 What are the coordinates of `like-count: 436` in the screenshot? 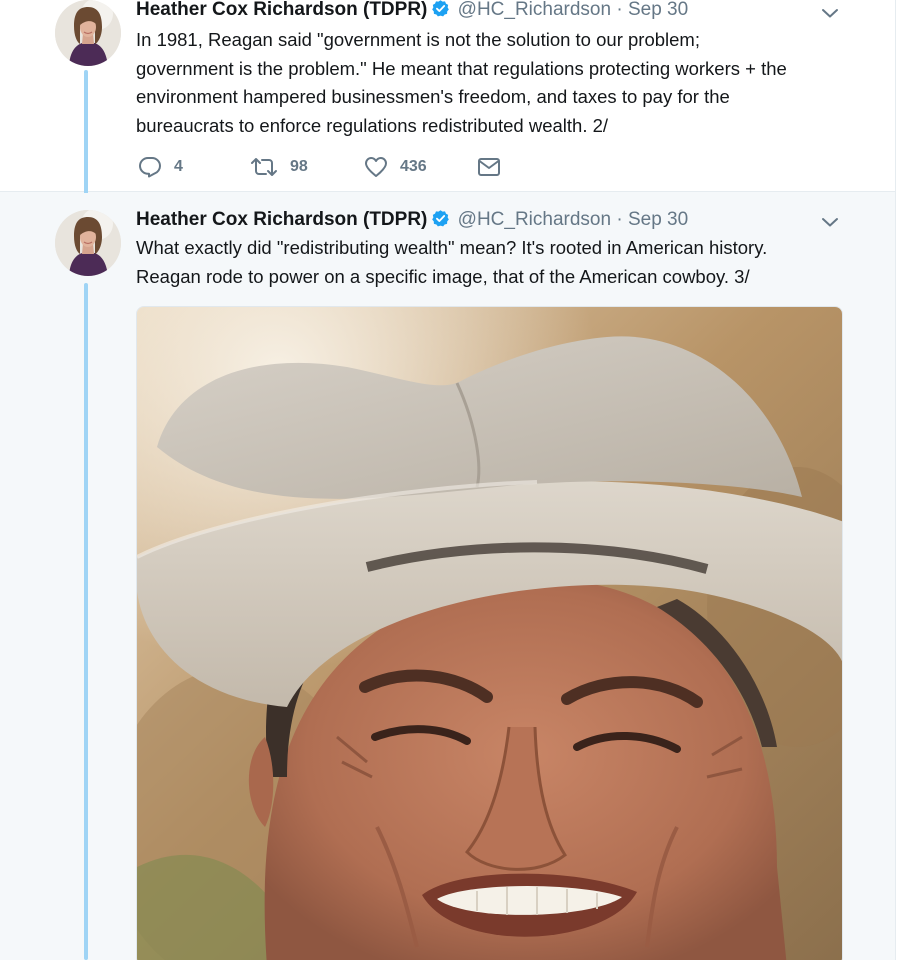 It's located at (413, 166).